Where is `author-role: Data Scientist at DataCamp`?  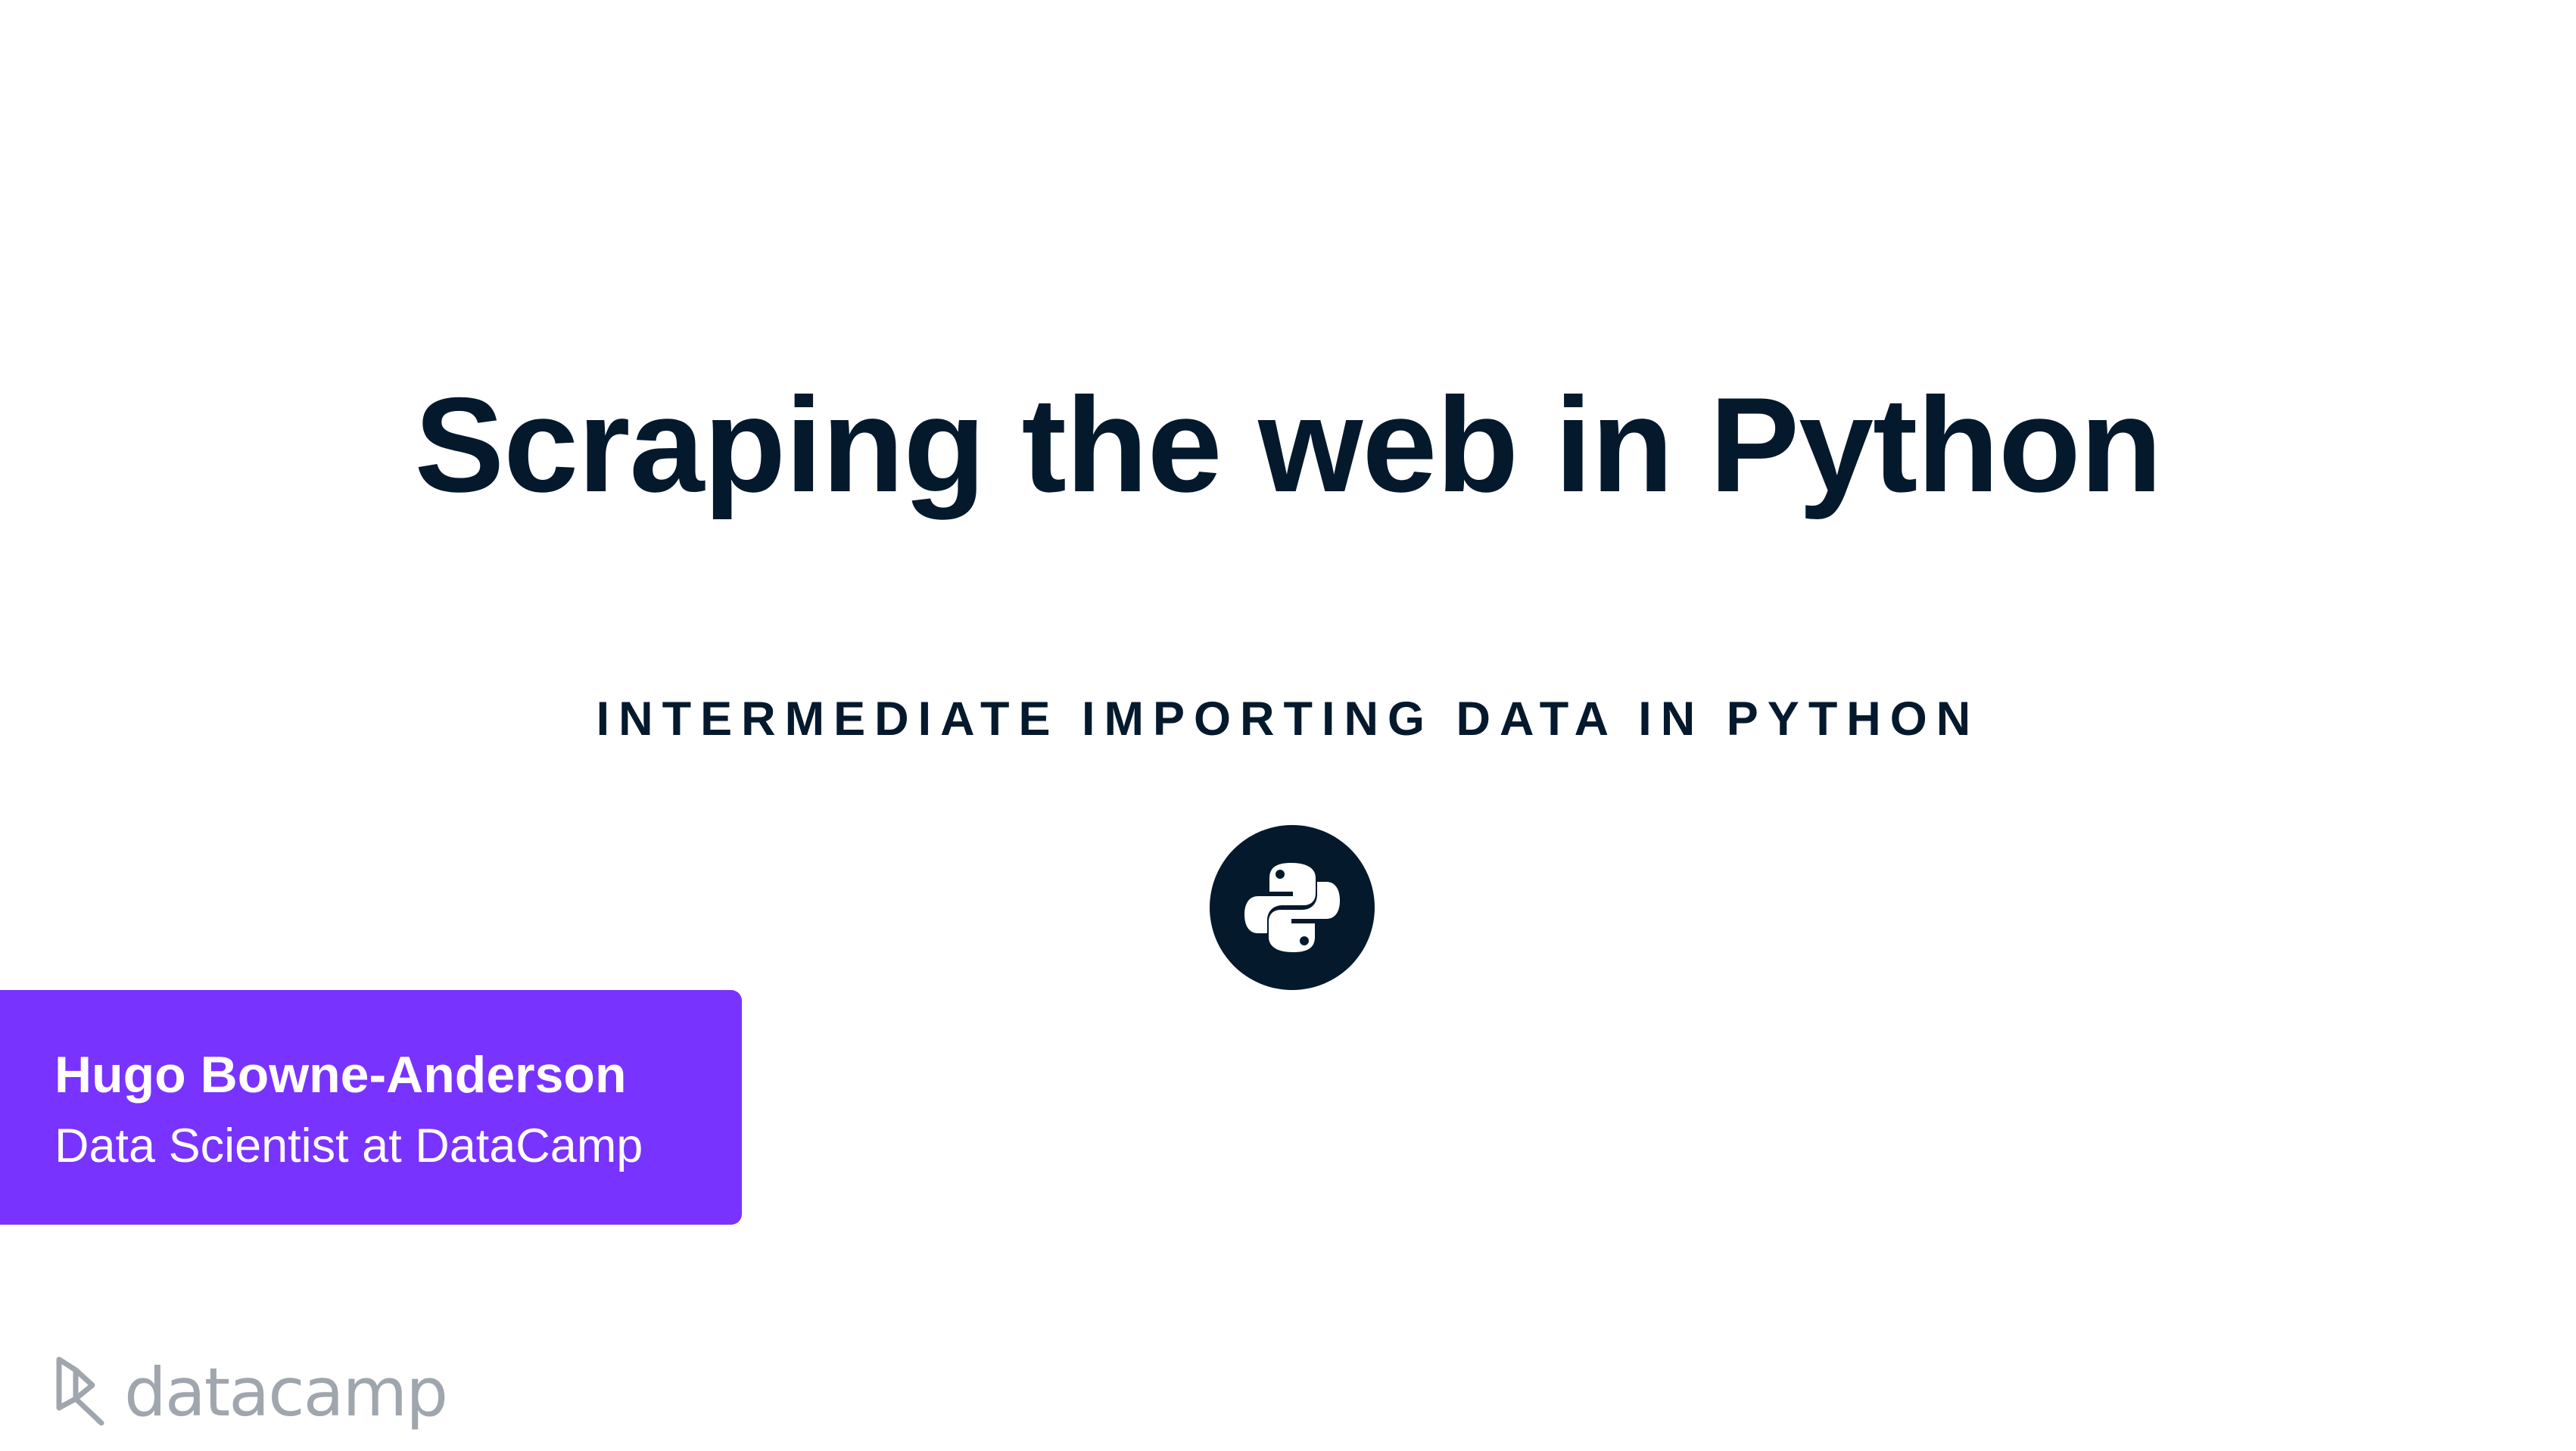 author-role: Data Scientist at DataCamp is located at coordinates (349, 1145).